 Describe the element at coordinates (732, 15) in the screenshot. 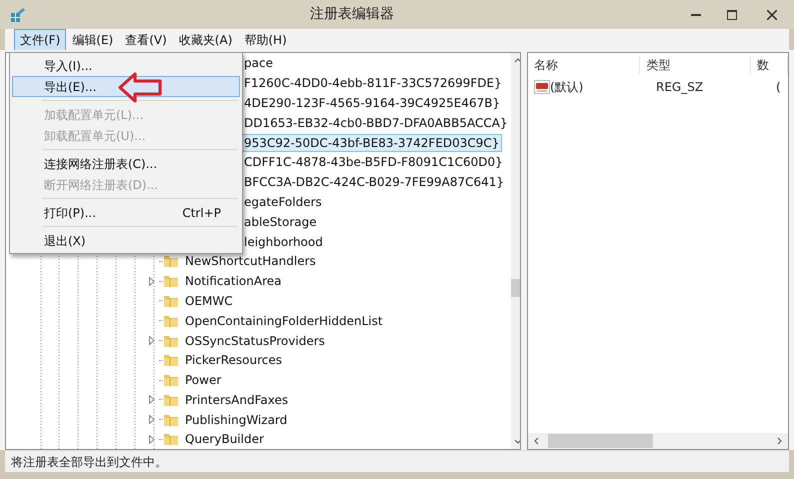

I see `maximize-icon` at that location.